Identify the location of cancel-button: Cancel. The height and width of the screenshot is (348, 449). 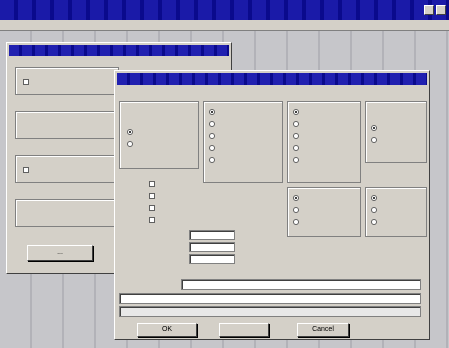
(323, 330).